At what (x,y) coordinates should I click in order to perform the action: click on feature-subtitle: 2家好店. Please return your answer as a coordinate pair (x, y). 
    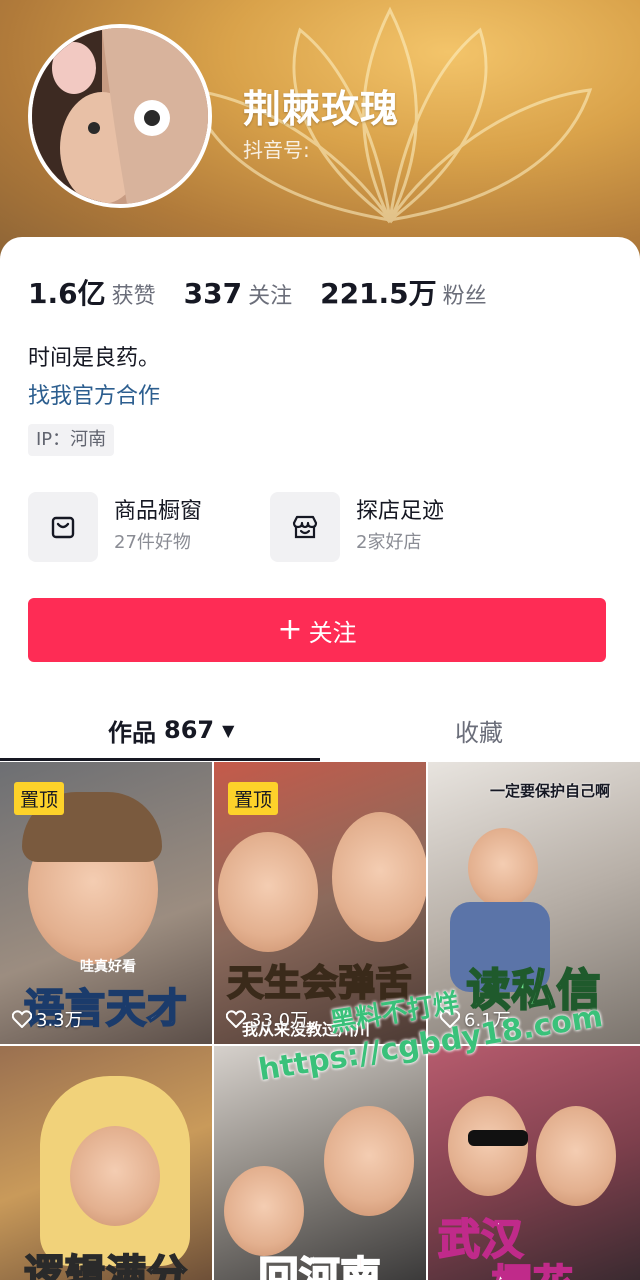
    Looking at the image, I should click on (389, 542).